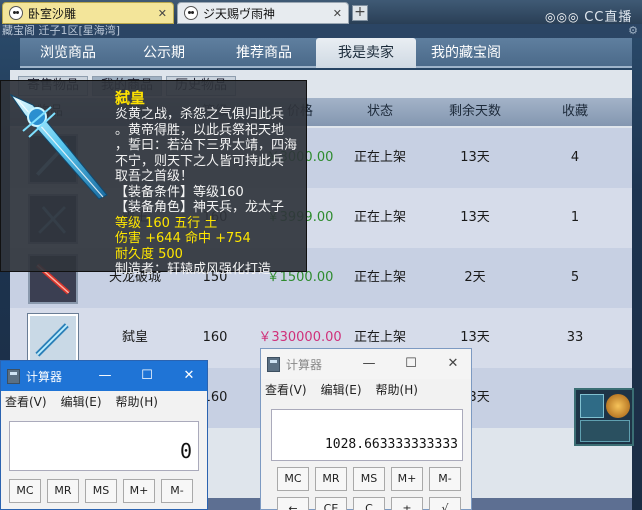  Describe the element at coordinates (575, 157) in the screenshot. I see `cell-favorites: 4` at that location.